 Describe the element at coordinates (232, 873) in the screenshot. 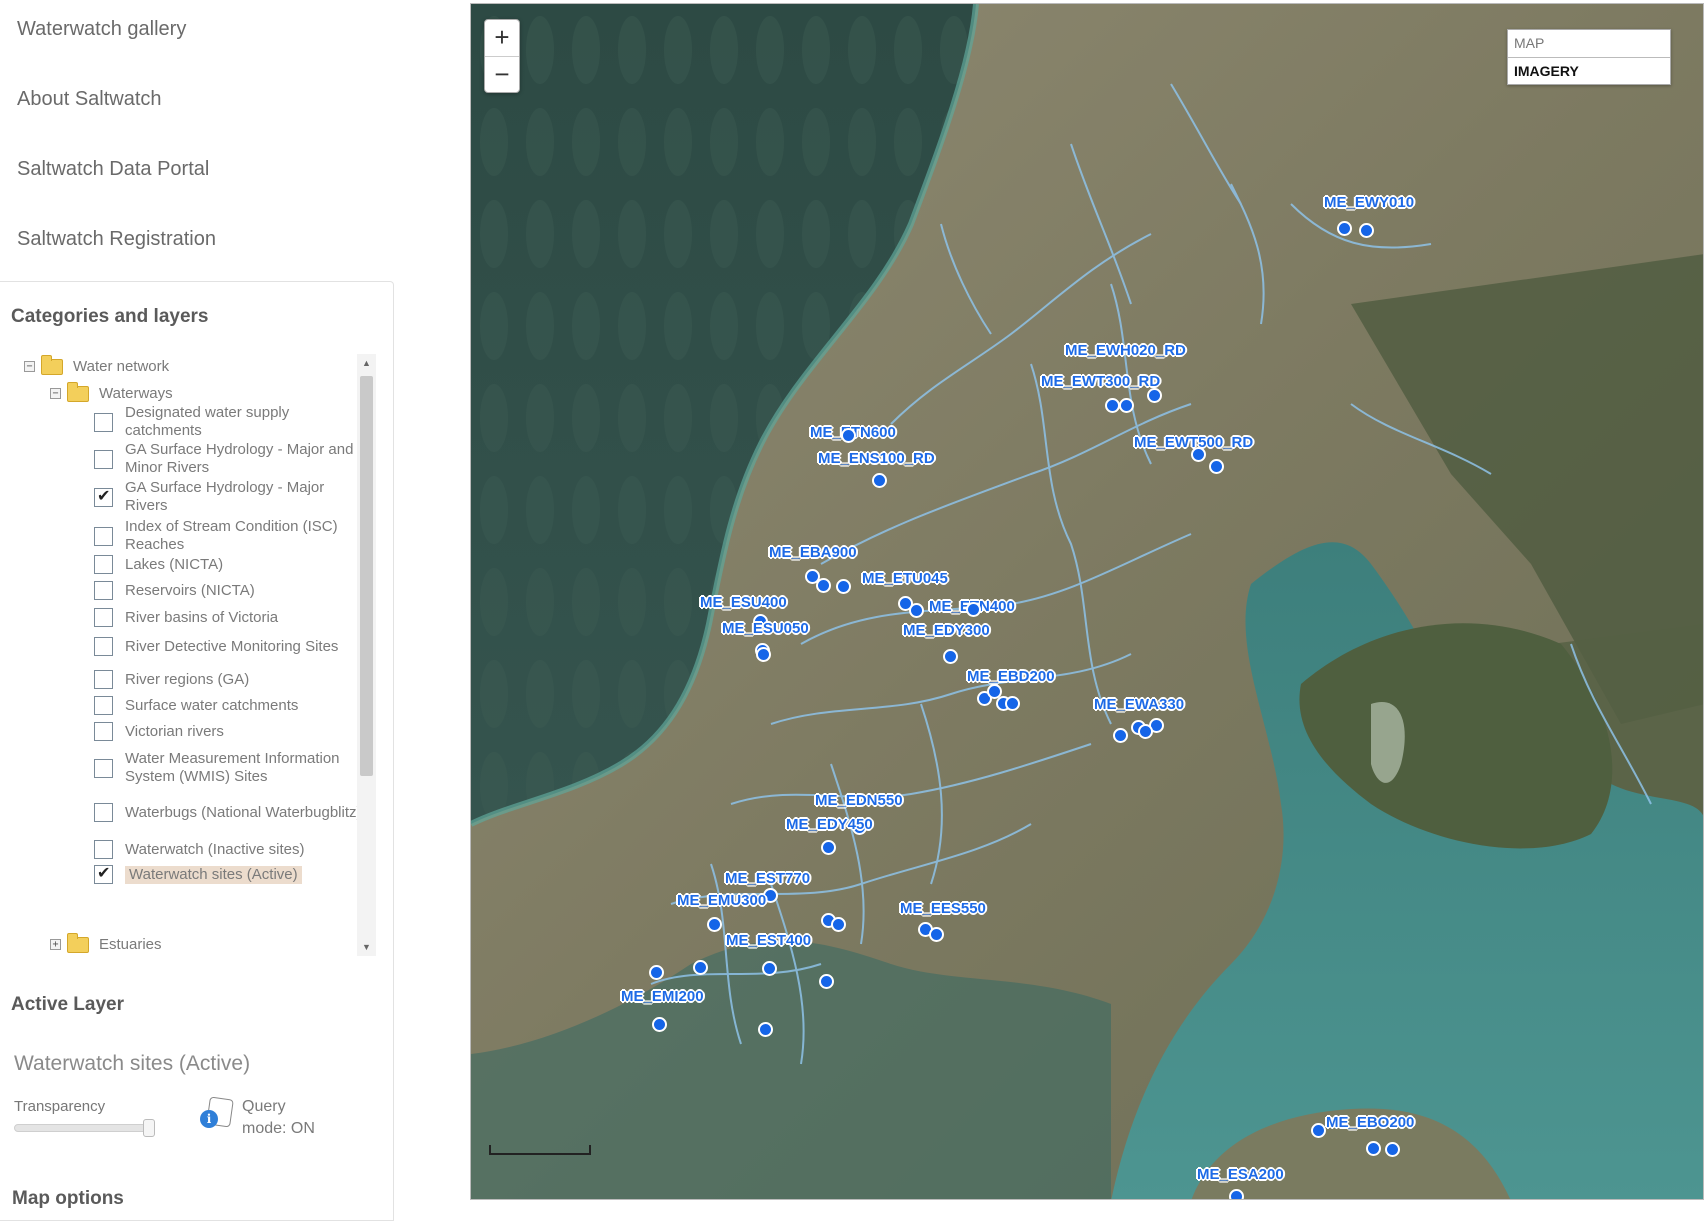

I see `layer-item: Waterwatch sites (Active)` at that location.